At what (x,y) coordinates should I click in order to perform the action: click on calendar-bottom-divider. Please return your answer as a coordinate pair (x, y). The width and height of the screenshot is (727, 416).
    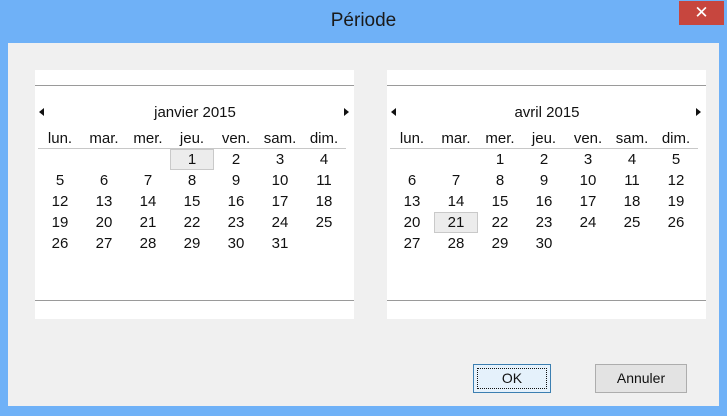
    Looking at the image, I should click on (194, 300).